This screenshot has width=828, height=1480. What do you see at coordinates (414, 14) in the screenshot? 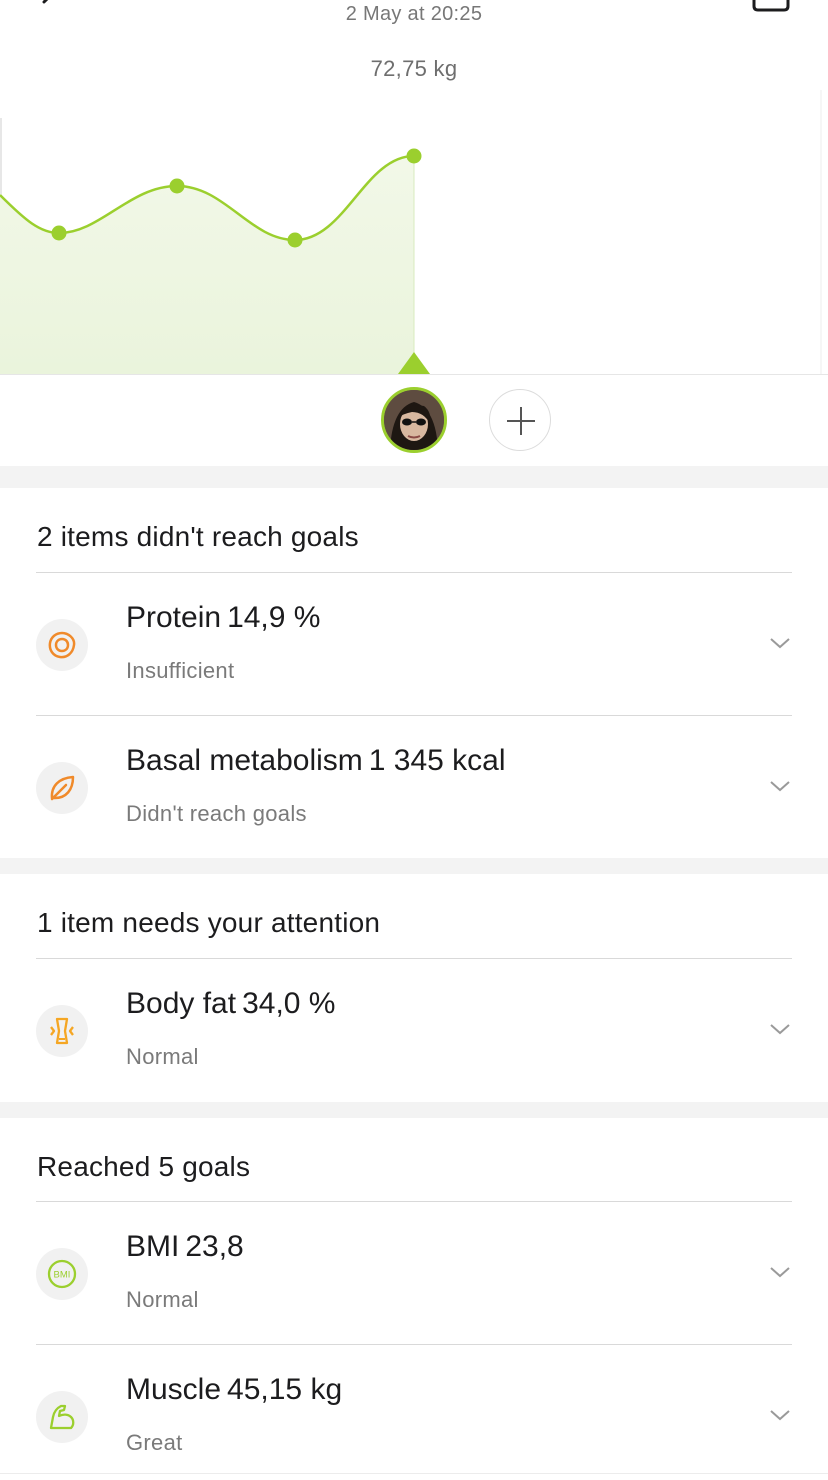
I see `measurement-date: 2 May at 20:25` at bounding box center [414, 14].